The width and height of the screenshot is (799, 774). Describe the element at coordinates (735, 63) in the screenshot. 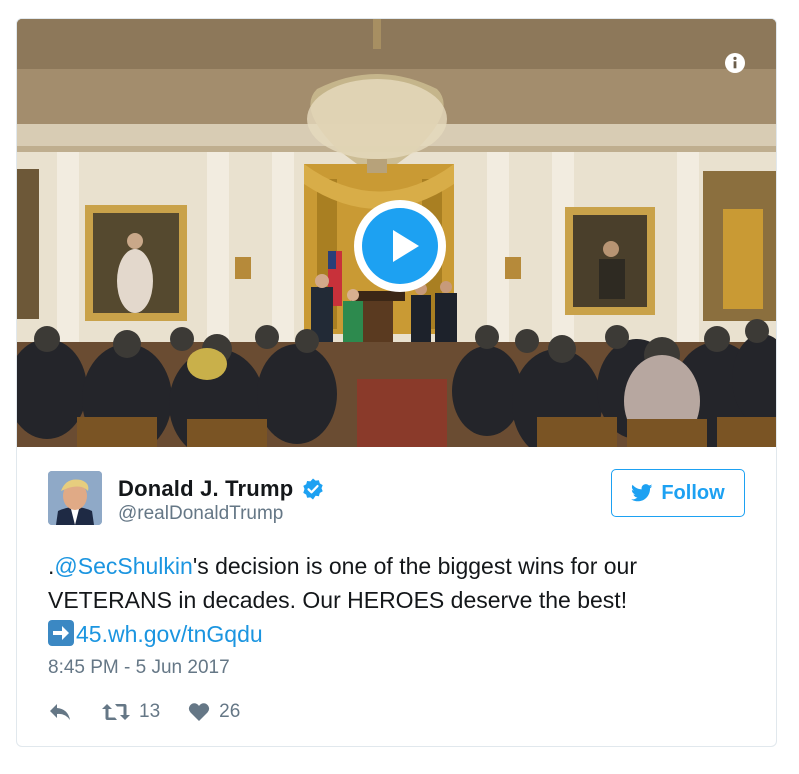

I see `info-icon` at that location.